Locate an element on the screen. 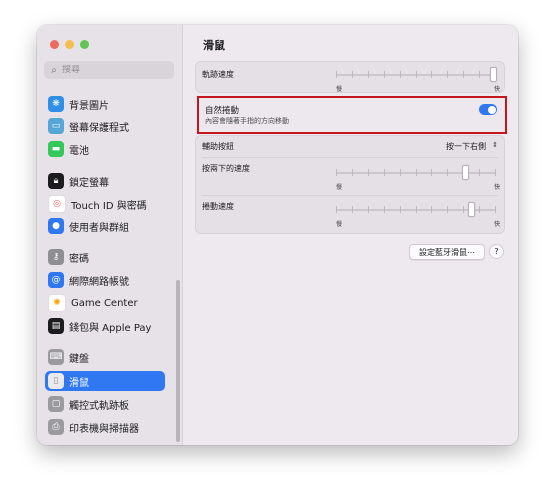 The image size is (555, 495). wallpaper-icon: ❋ is located at coordinates (56, 104).